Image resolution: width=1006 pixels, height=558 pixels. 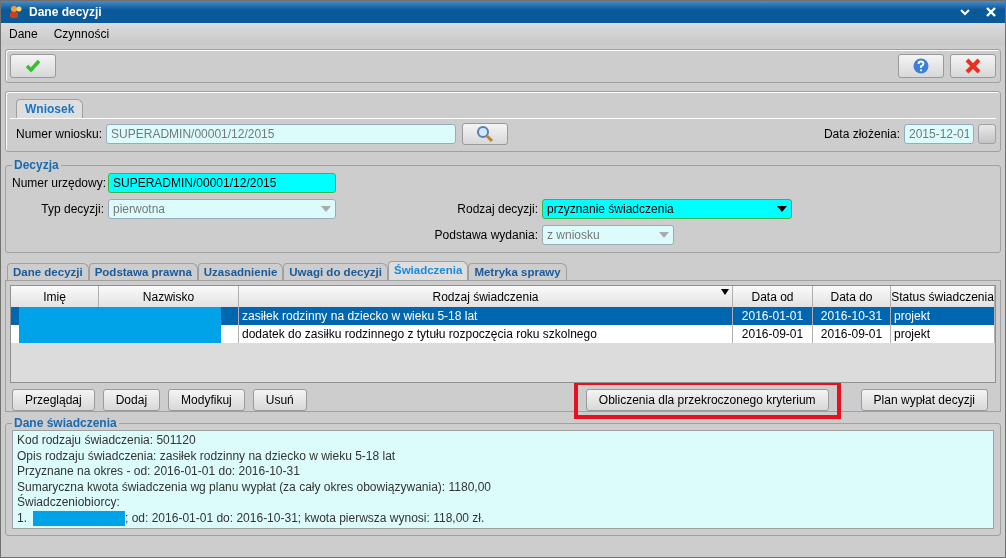 What do you see at coordinates (503, 316) in the screenshot?
I see `table-row: zasiłek rodzinny na dziecko w wieku 5-18 lat 2016-01-01 2016-10-31 projekt` at bounding box center [503, 316].